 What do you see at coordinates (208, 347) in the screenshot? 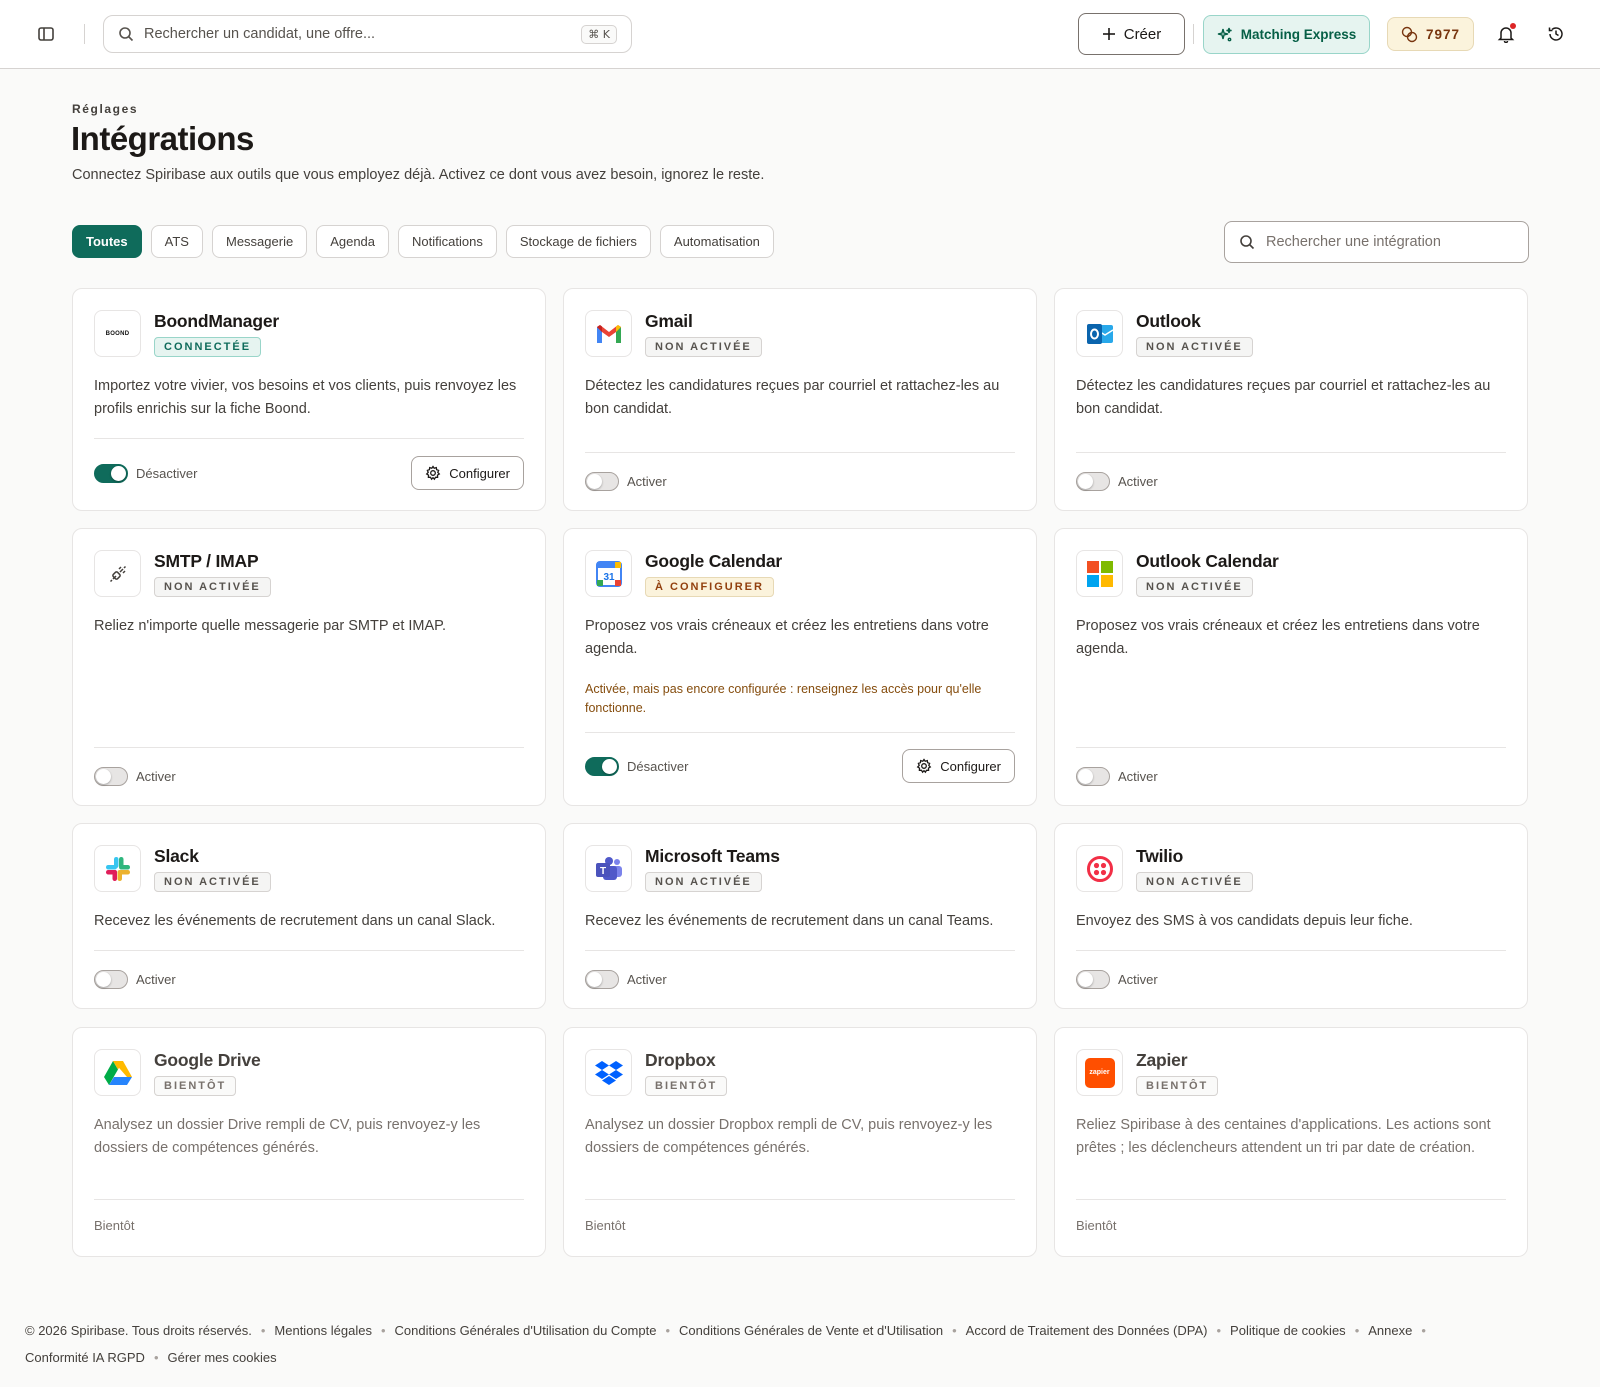
I see `status-badge: CONNECTÉE` at bounding box center [208, 347].